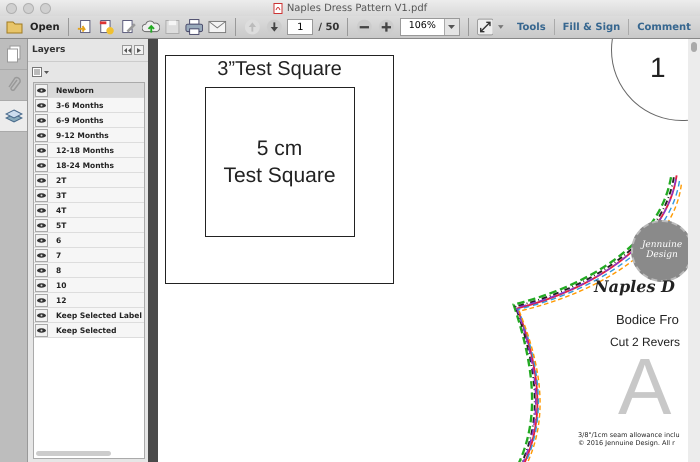  I want to click on page-number-field: 1, so click(300, 27).